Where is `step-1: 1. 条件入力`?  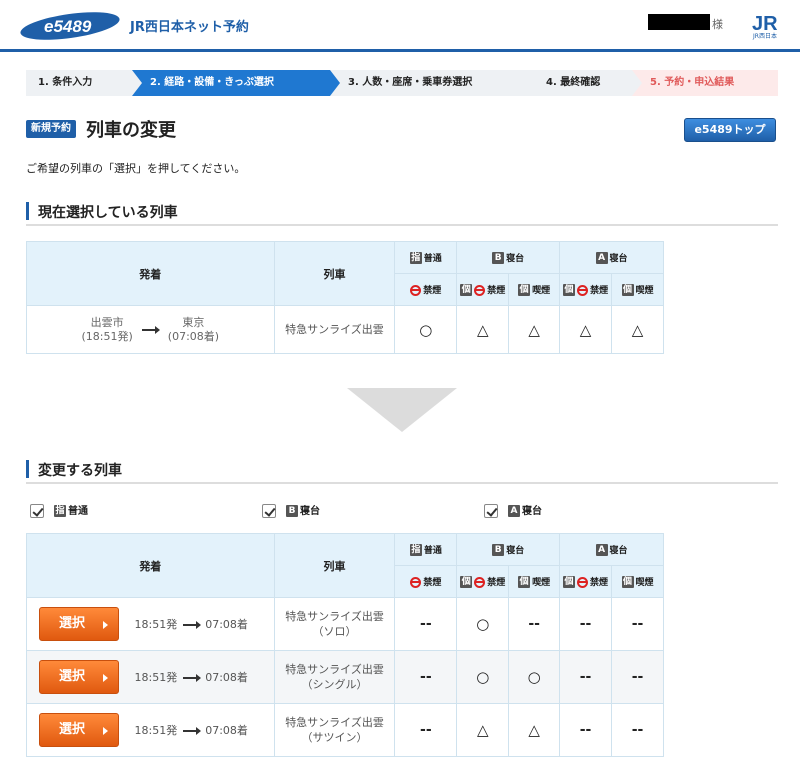 step-1: 1. 条件入力 is located at coordinates (84, 83).